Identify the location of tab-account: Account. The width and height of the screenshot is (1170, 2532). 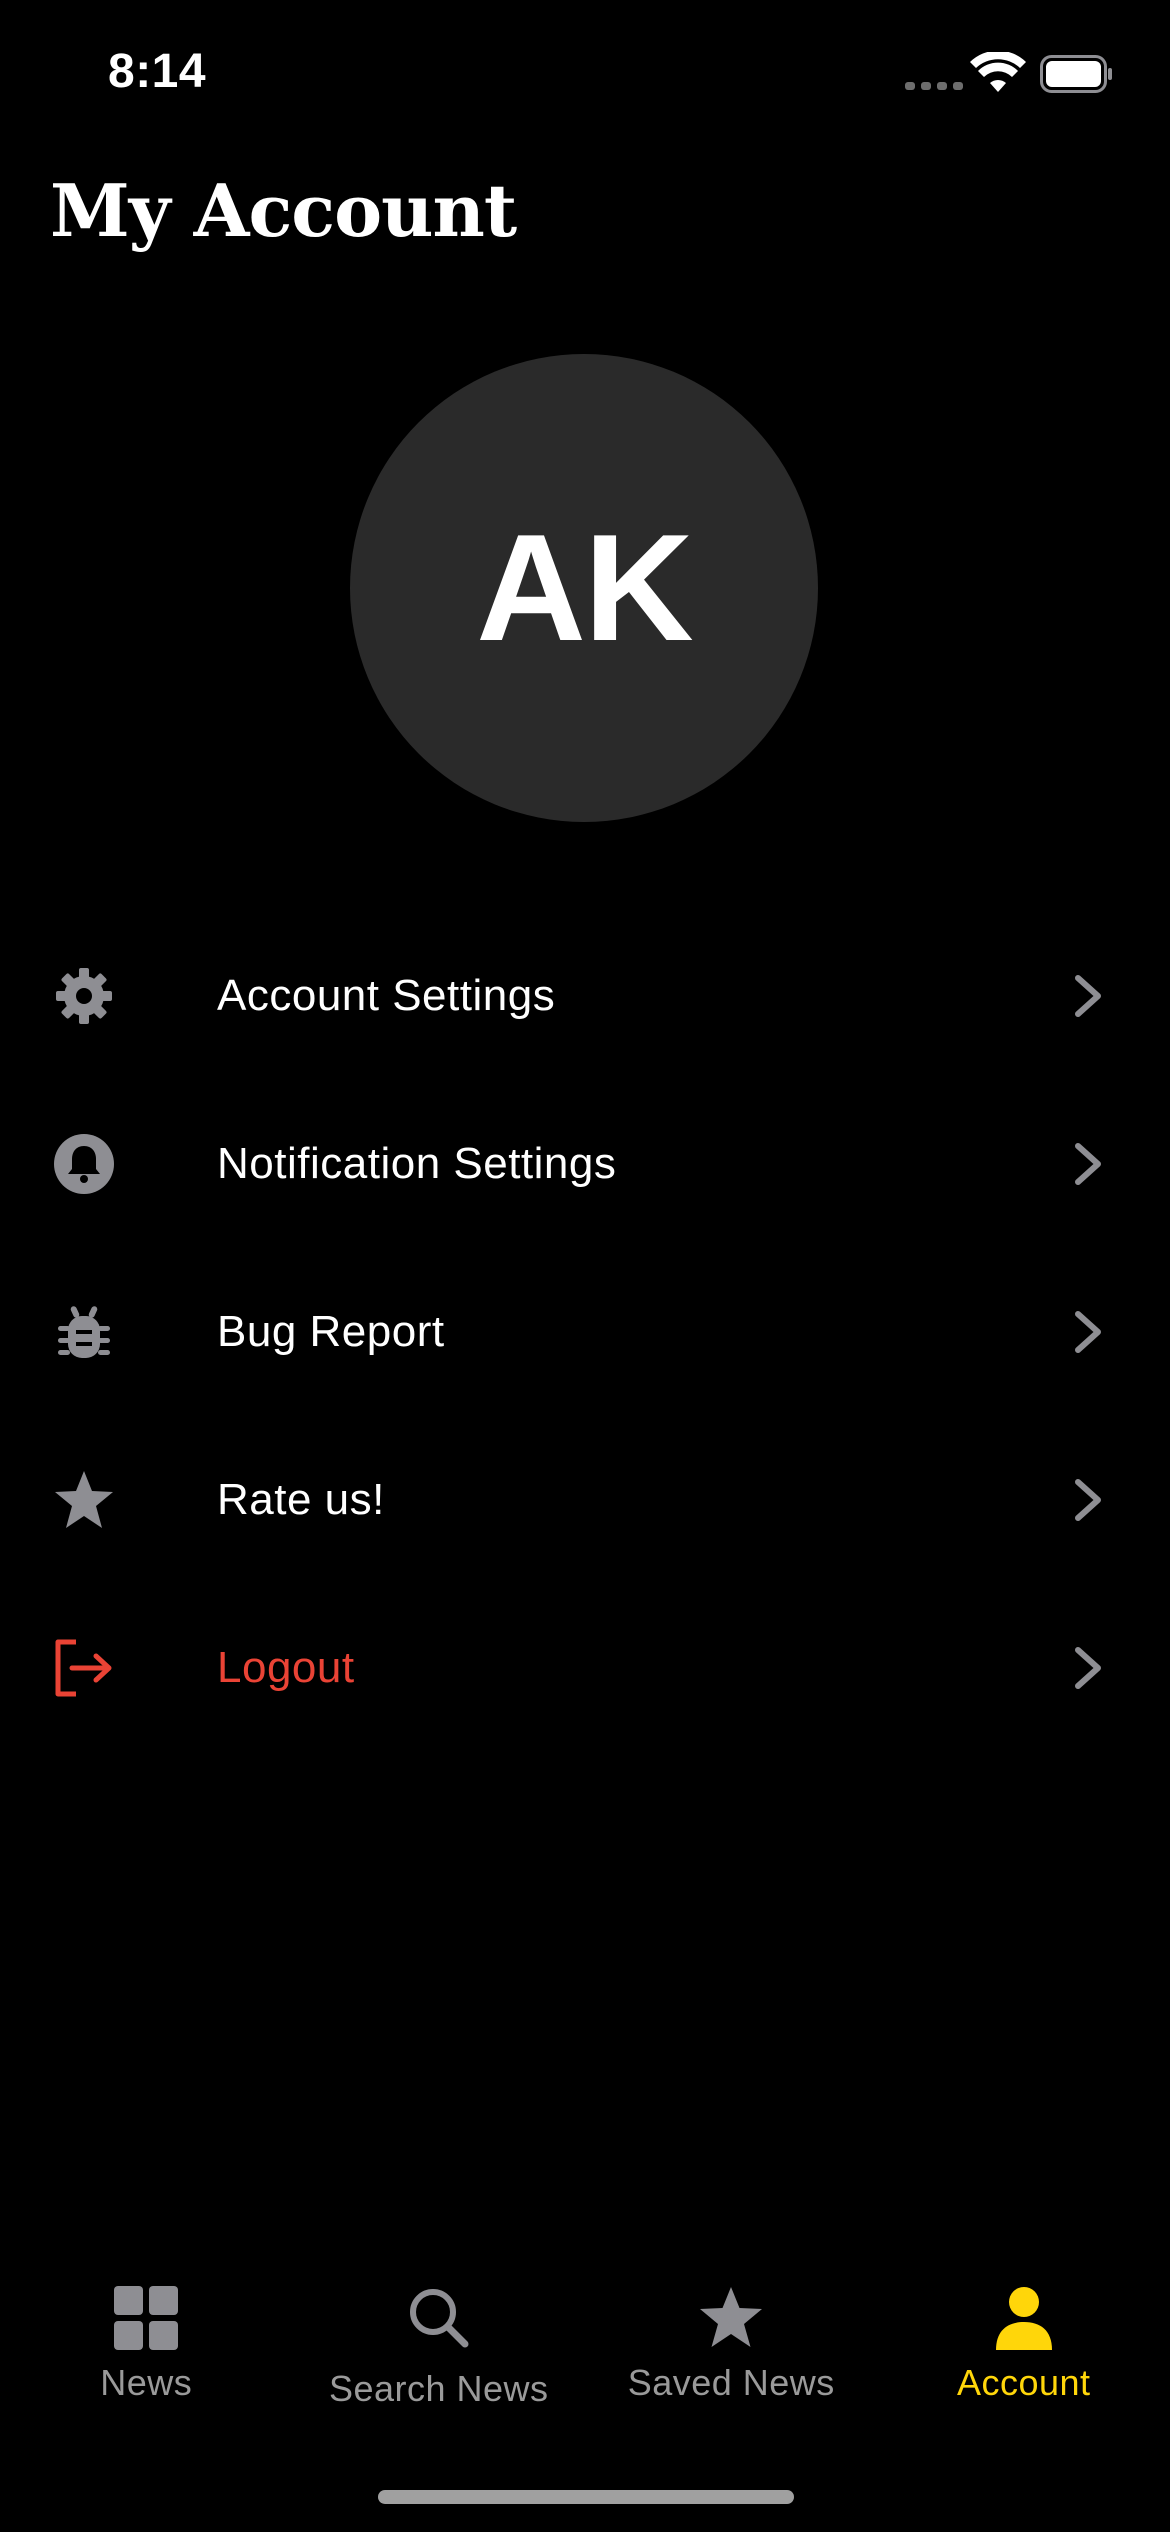
(1024, 2362).